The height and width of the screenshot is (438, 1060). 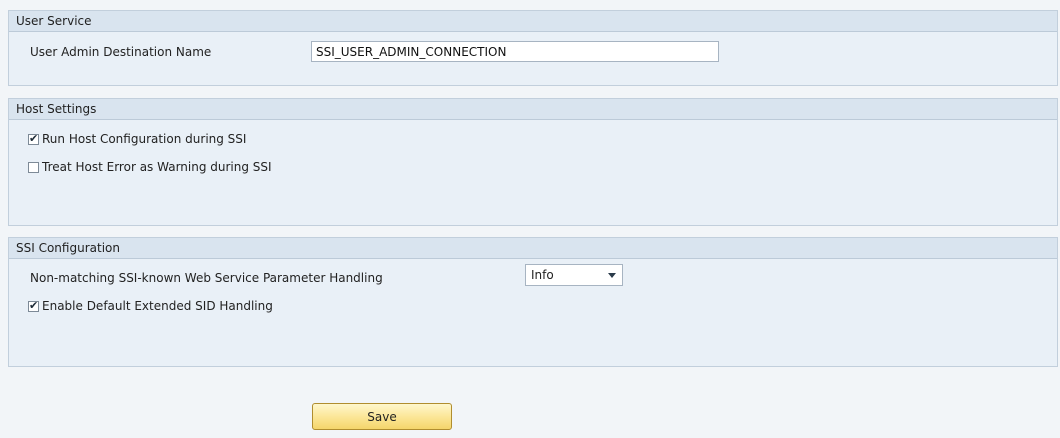 I want to click on treat-host-error-checkbox, so click(x=33, y=167).